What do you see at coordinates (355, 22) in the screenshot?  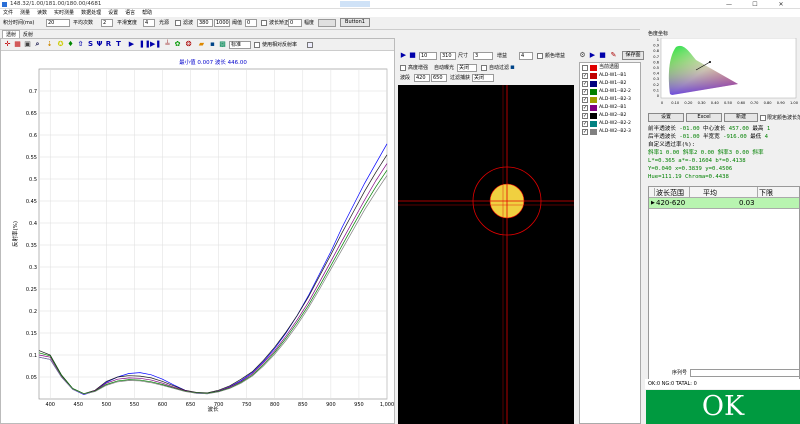 I see `button1: Button1` at bounding box center [355, 22].